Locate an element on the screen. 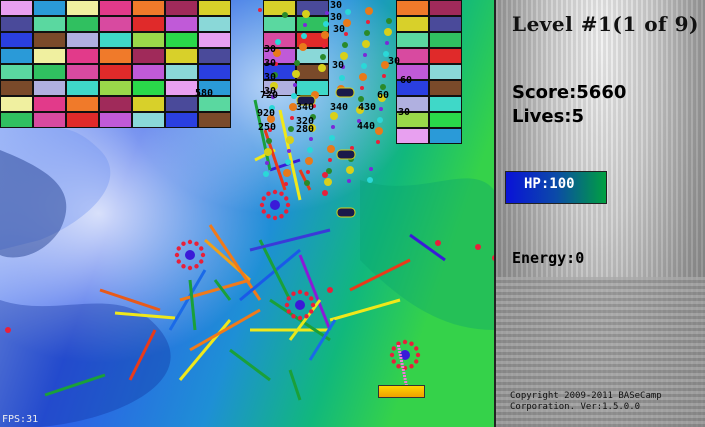 This screenshot has height=427, width=705. player-paddle is located at coordinates (401, 391).